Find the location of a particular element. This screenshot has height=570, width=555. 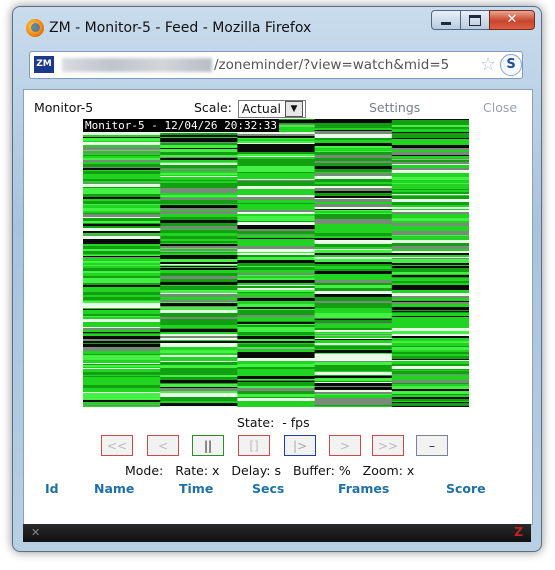

events-header-score: Score is located at coordinates (466, 488).